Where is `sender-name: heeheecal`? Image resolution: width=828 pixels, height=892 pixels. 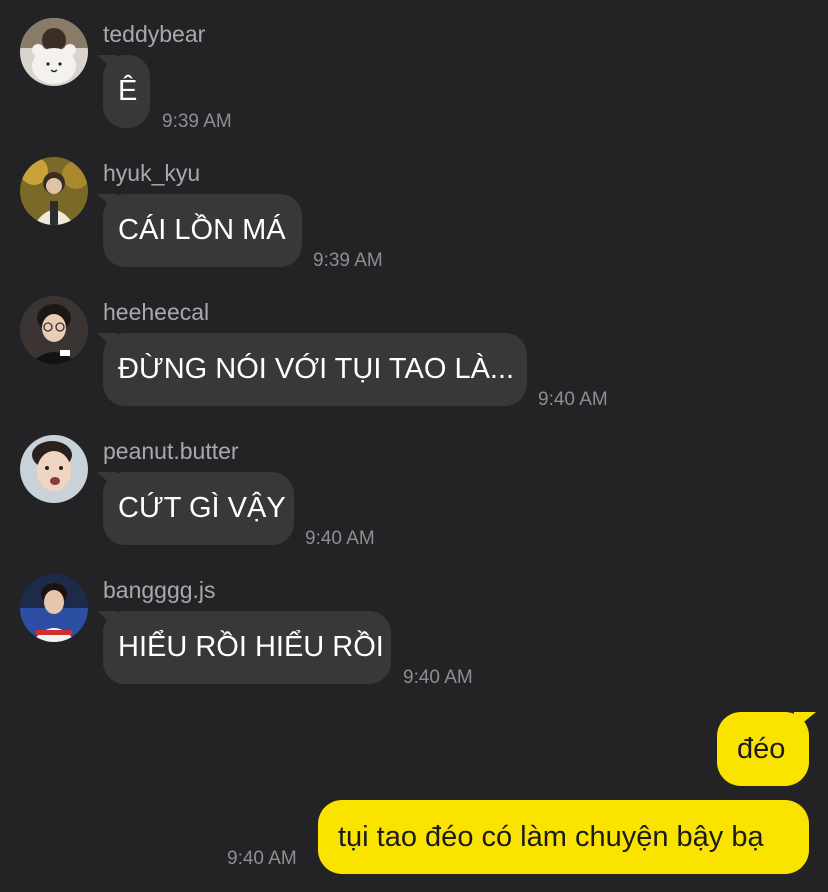
sender-name: heeheecal is located at coordinates (156, 312).